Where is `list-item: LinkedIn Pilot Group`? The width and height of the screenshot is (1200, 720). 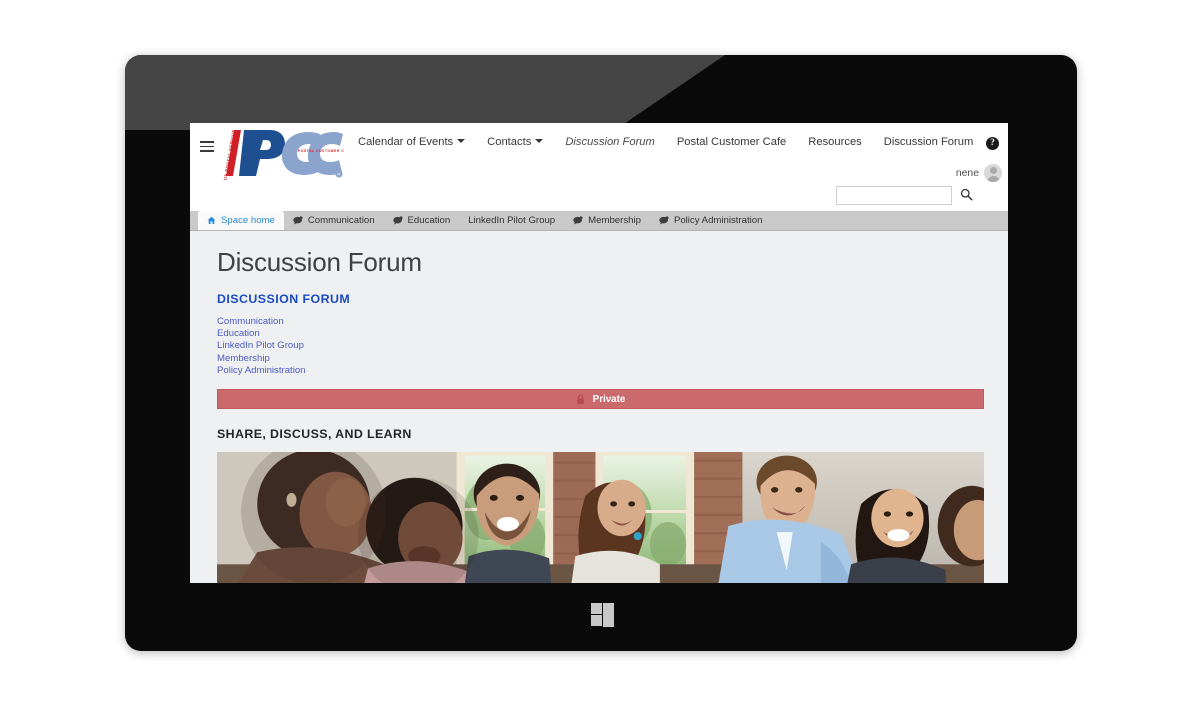 list-item: LinkedIn Pilot Group is located at coordinates (600, 346).